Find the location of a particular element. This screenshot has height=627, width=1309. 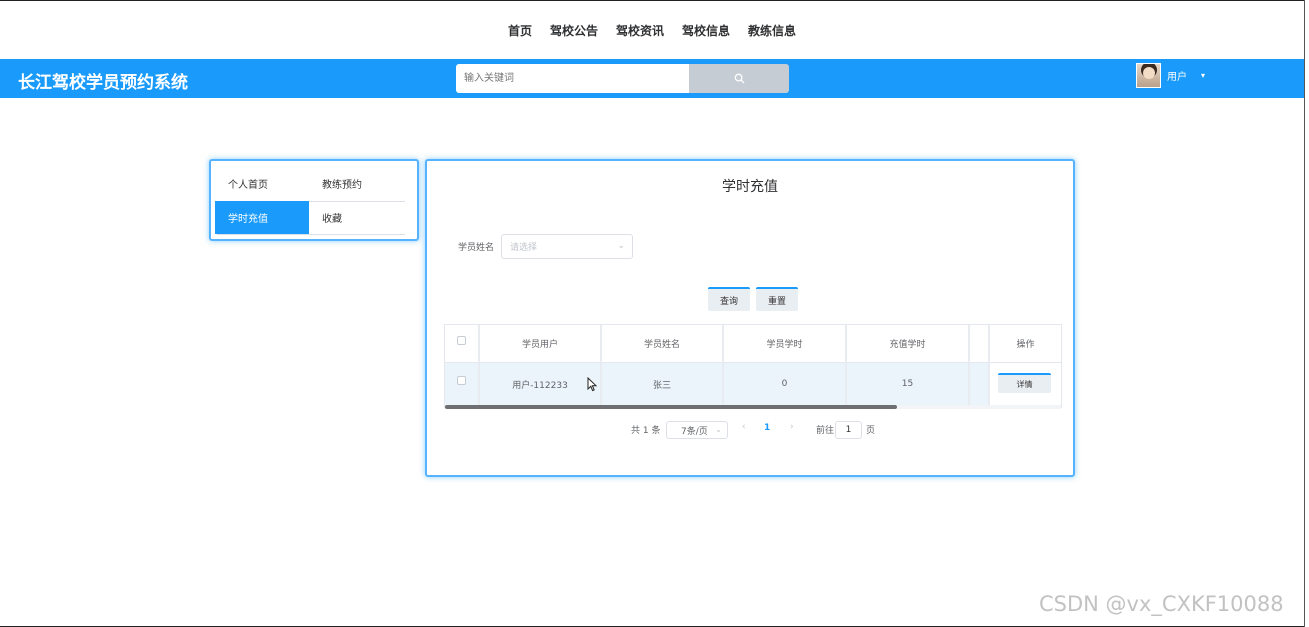

goto-label: 前往 is located at coordinates (825, 431).